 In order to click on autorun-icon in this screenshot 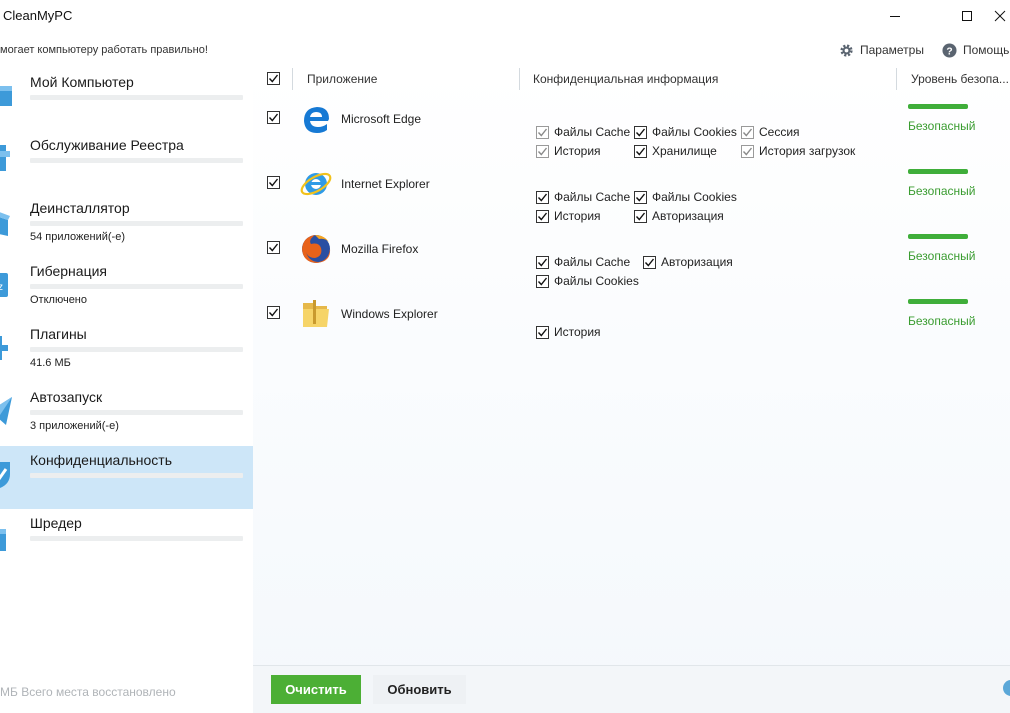, I will do `click(8, 411)`.